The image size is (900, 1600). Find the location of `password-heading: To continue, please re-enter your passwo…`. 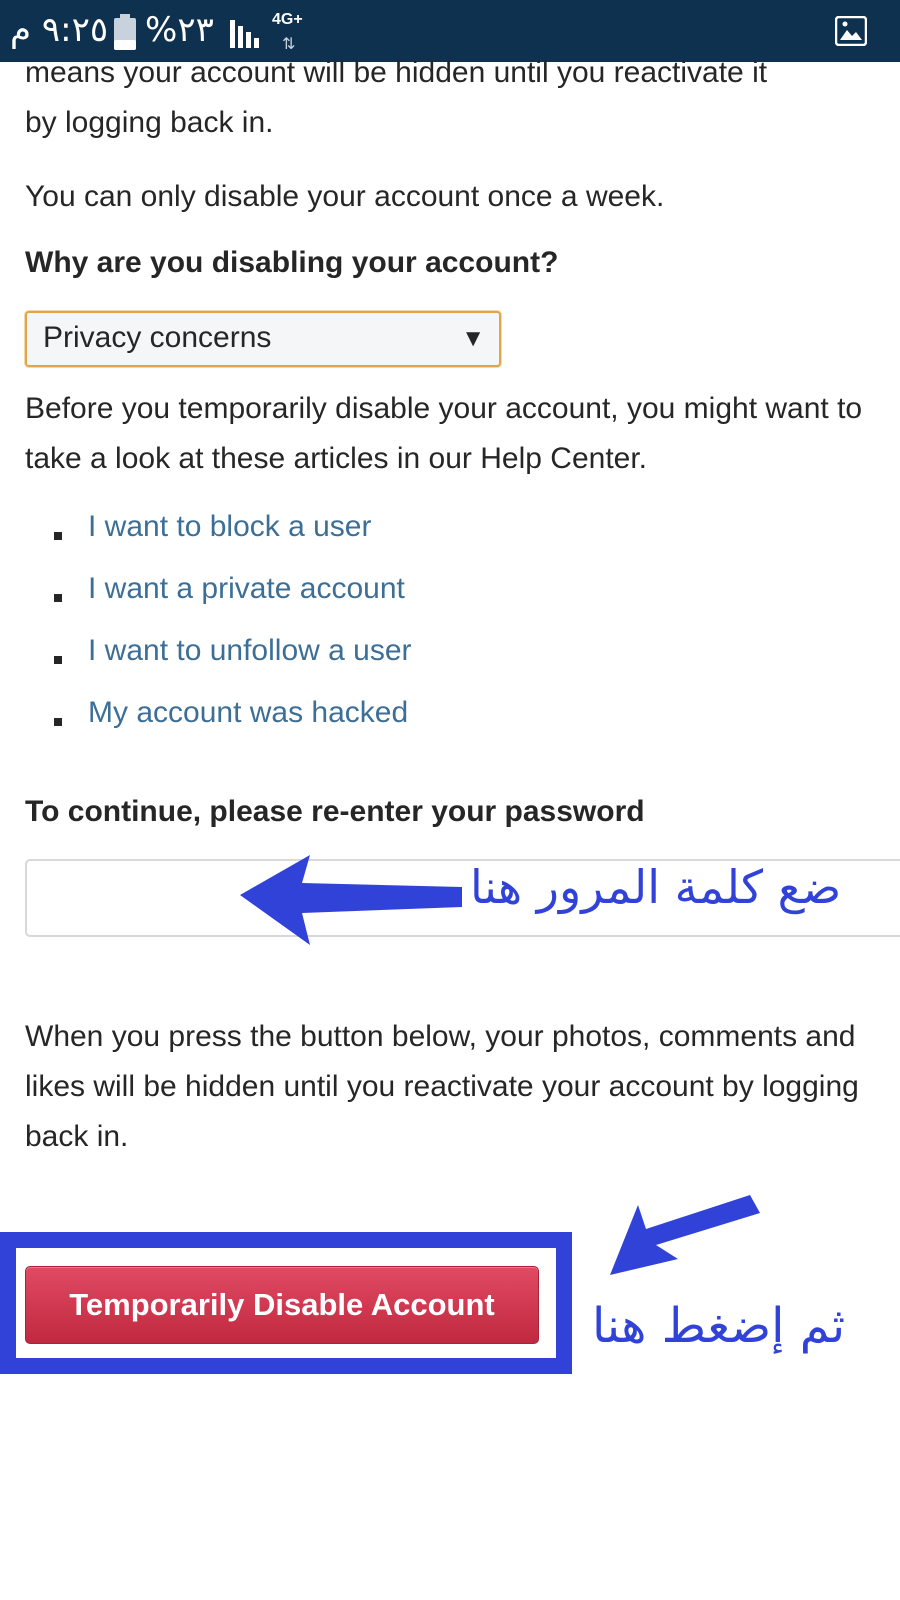

password-heading: To continue, please re-enter your passwo… is located at coordinates (335, 811).